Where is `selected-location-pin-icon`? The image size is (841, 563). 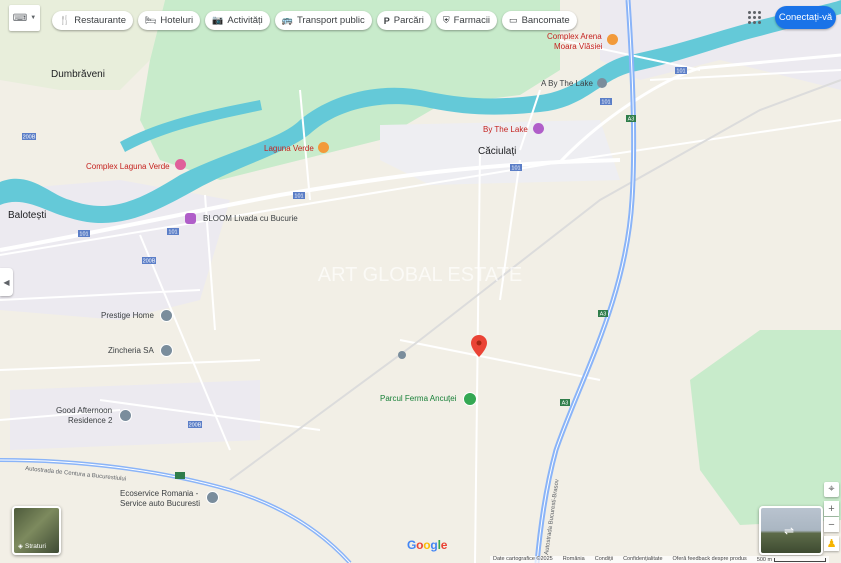
selected-location-pin-icon is located at coordinates (479, 348).